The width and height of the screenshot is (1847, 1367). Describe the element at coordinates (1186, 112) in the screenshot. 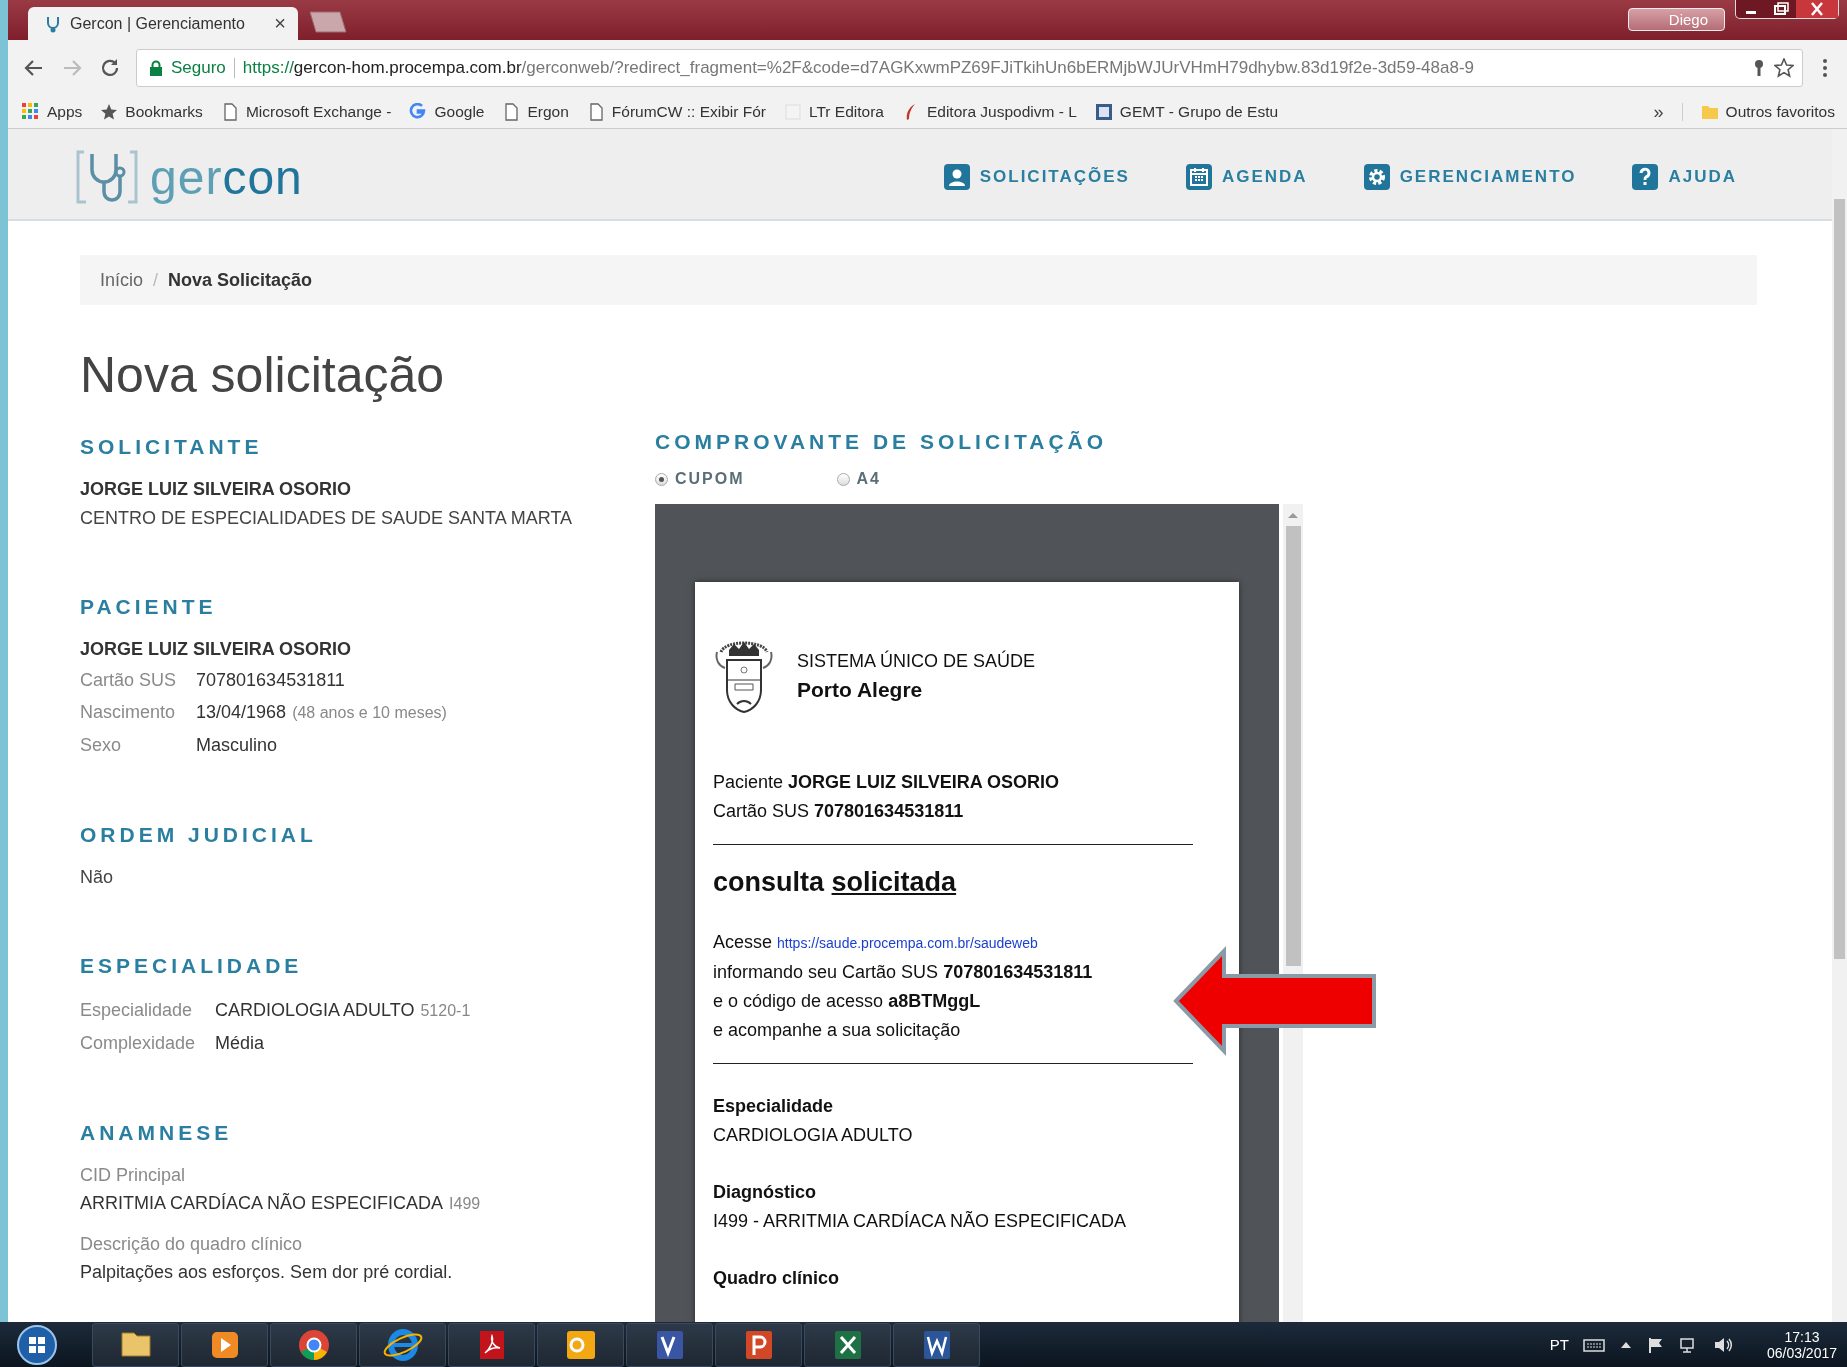

I see `bookmark-item: GEMT - Grupo de Estu` at that location.